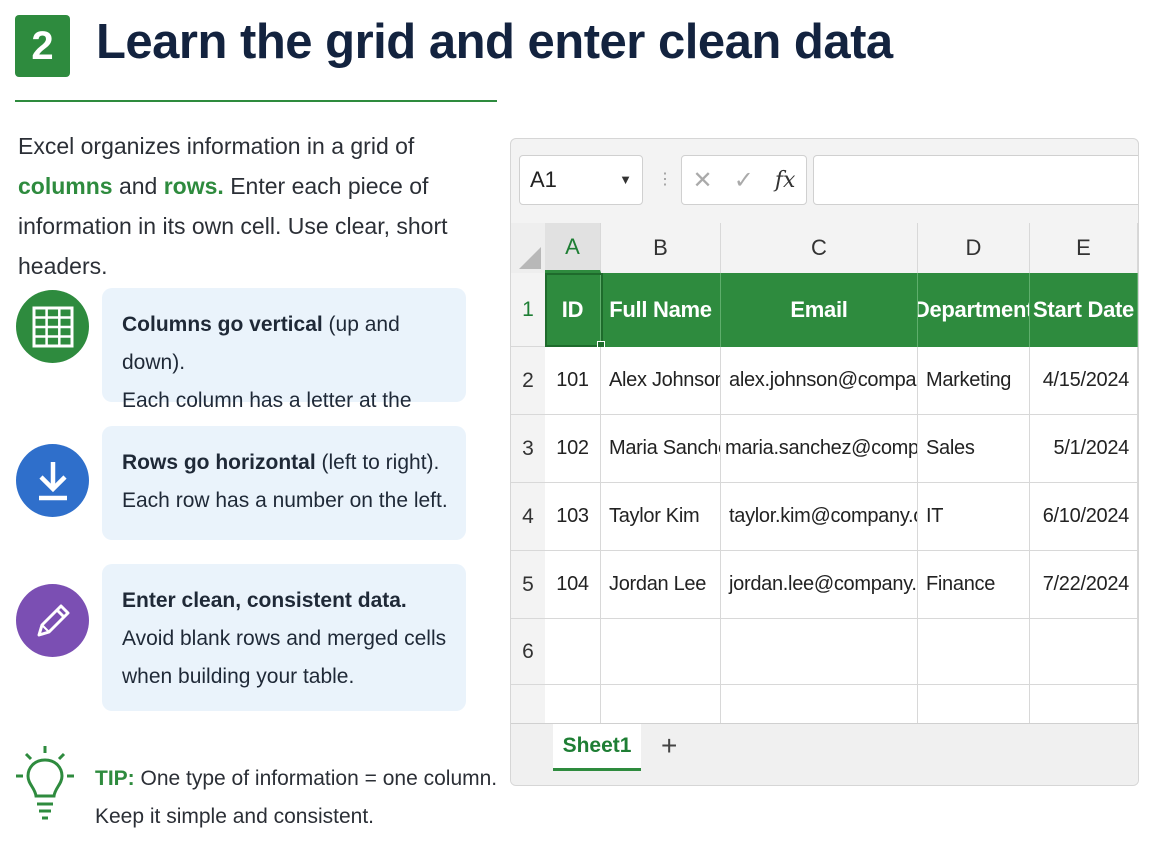 This screenshot has height=864, width=1152. What do you see at coordinates (625, 179) in the screenshot?
I see `dropdown-caret-icon: ▼` at bounding box center [625, 179].